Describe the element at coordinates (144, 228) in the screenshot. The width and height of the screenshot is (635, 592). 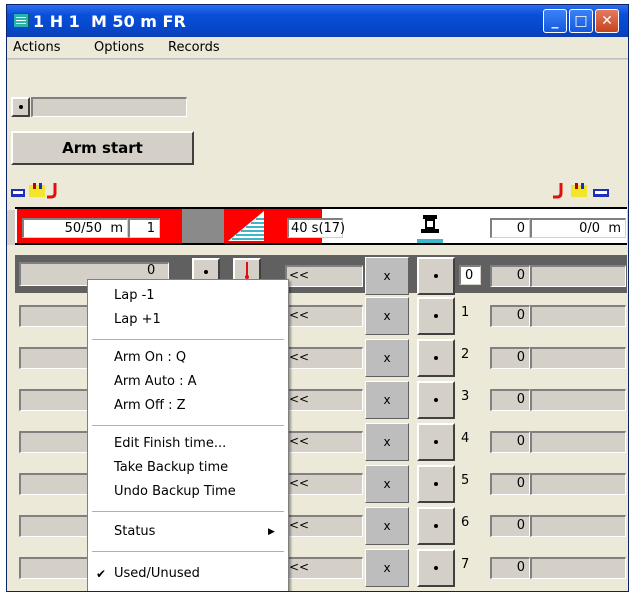
I see `lap-count-field: 1` at that location.